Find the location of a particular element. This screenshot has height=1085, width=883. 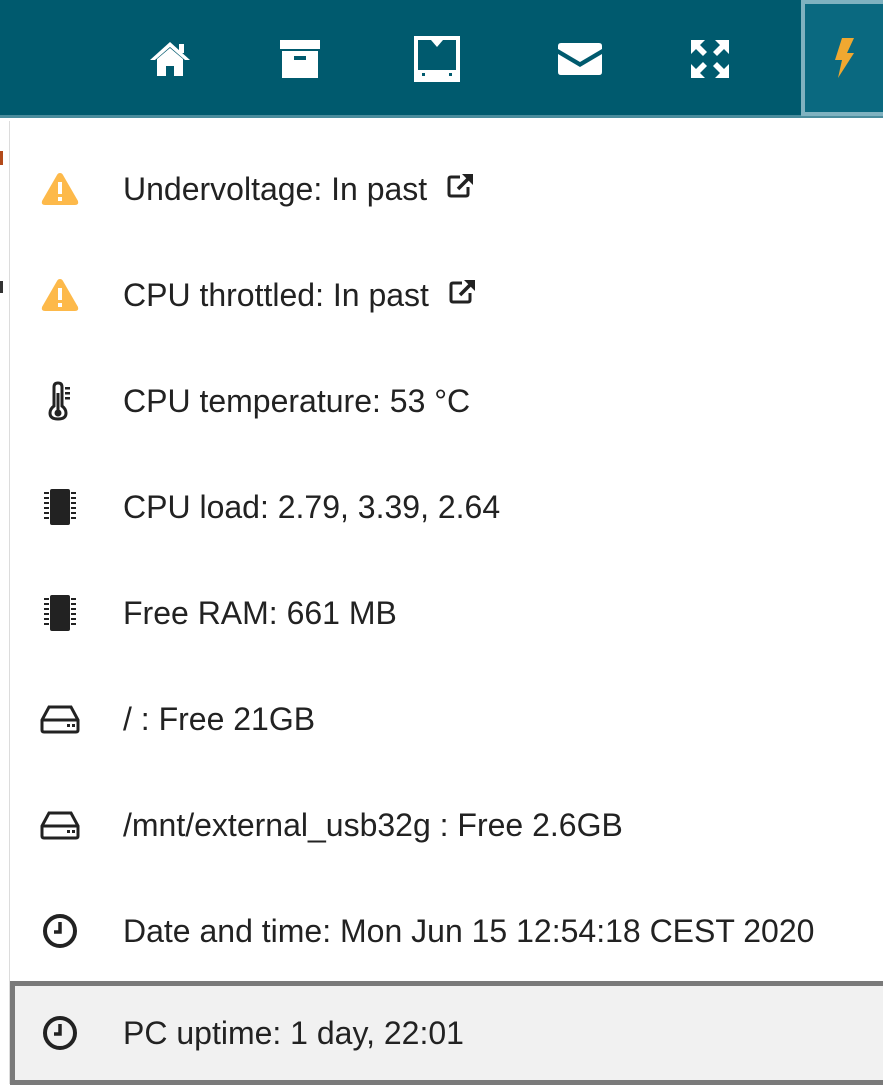

envelope-icon is located at coordinates (580, 59).